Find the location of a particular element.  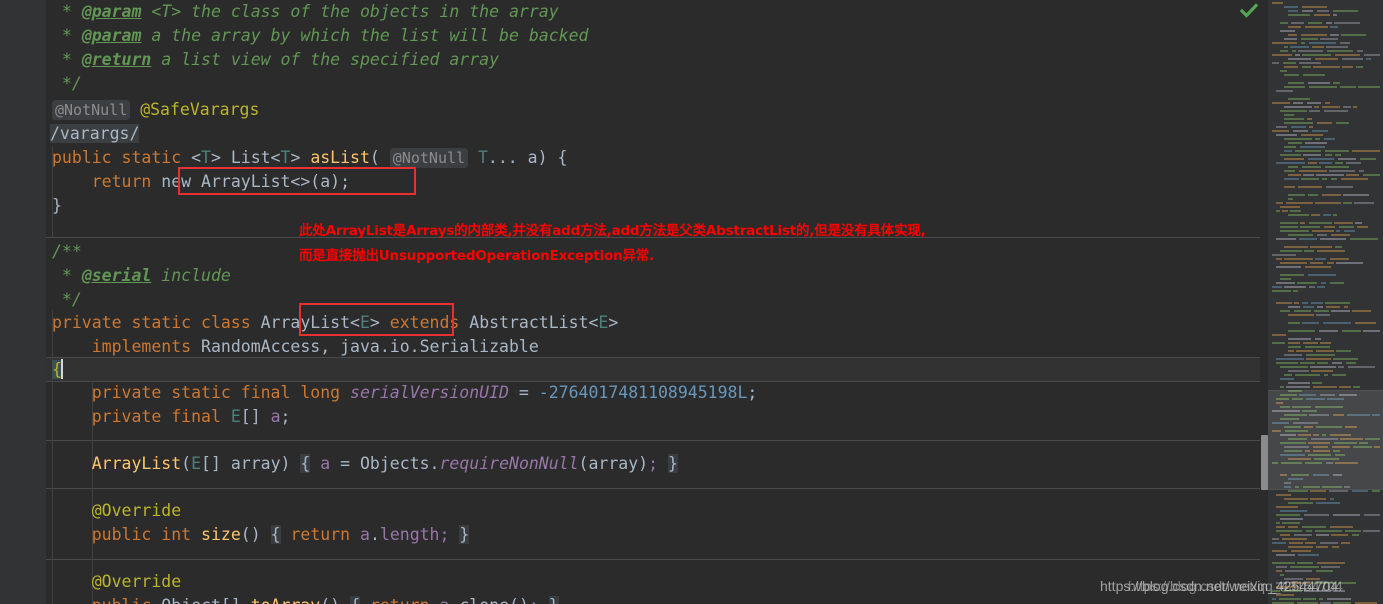

javadoc-param-tag: @param is located at coordinates (111, 11).